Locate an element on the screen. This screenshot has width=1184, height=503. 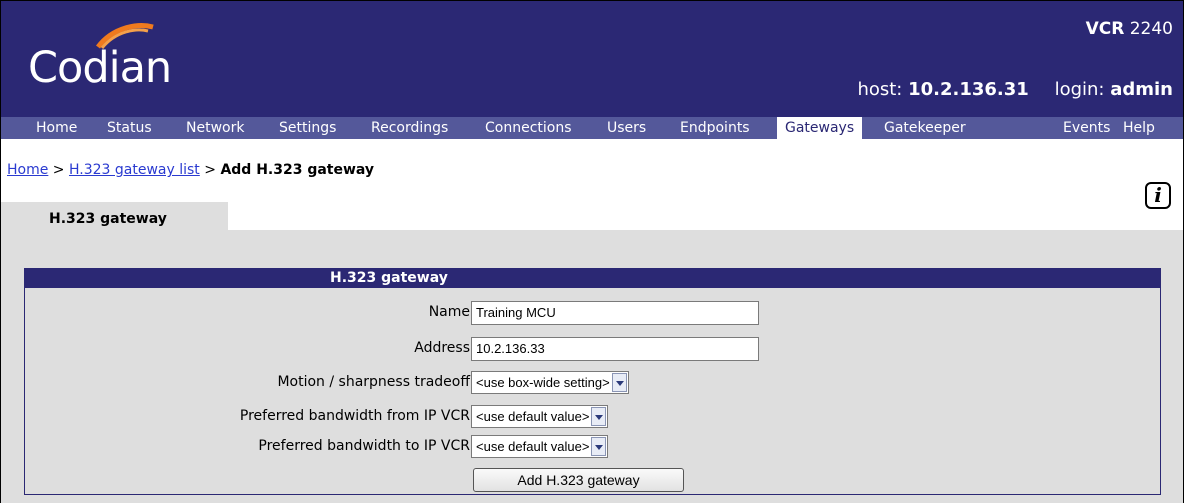
nav-network: Network is located at coordinates (215, 128).